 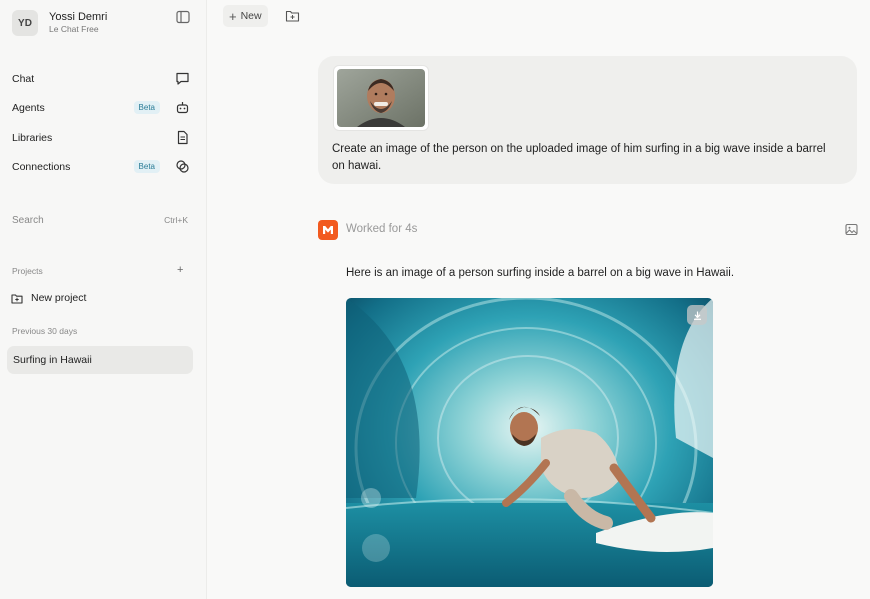 I want to click on sidebar-item-agents: Agents Beta, so click(x=101, y=108).